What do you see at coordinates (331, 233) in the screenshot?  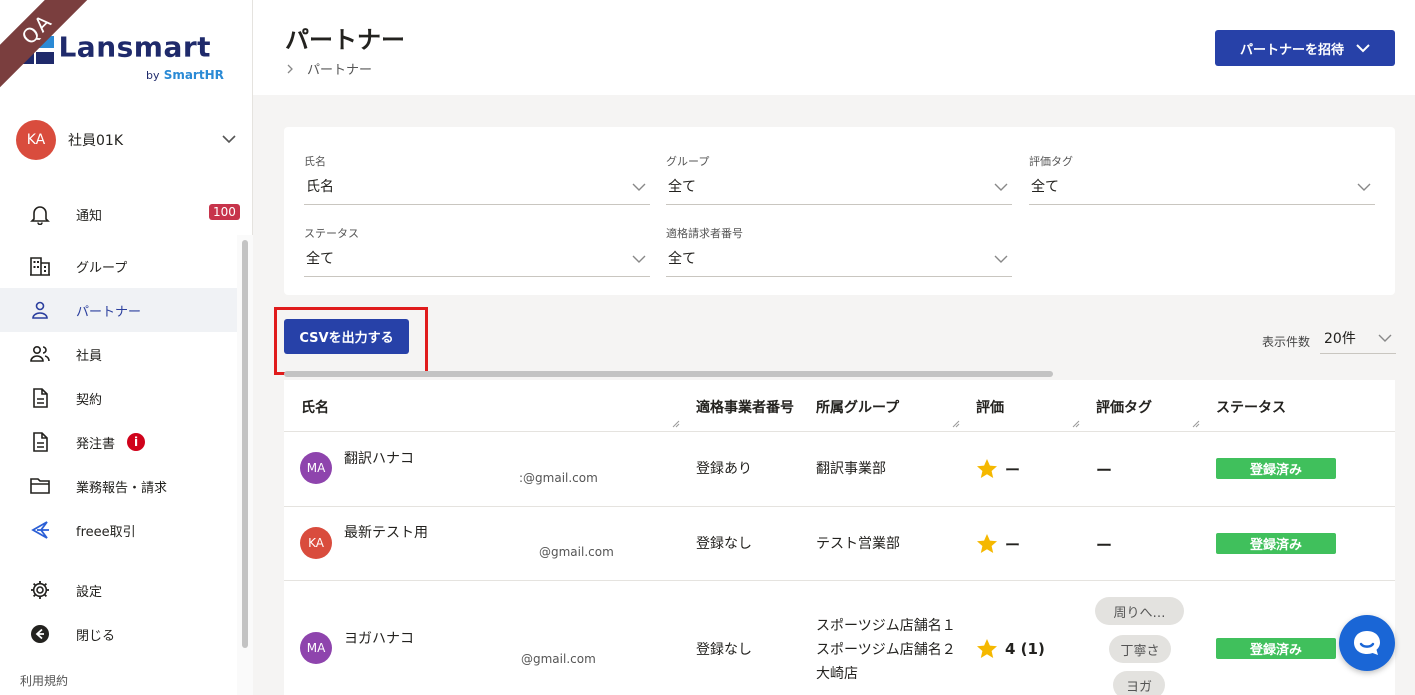 I see `filter-label: ステータス` at bounding box center [331, 233].